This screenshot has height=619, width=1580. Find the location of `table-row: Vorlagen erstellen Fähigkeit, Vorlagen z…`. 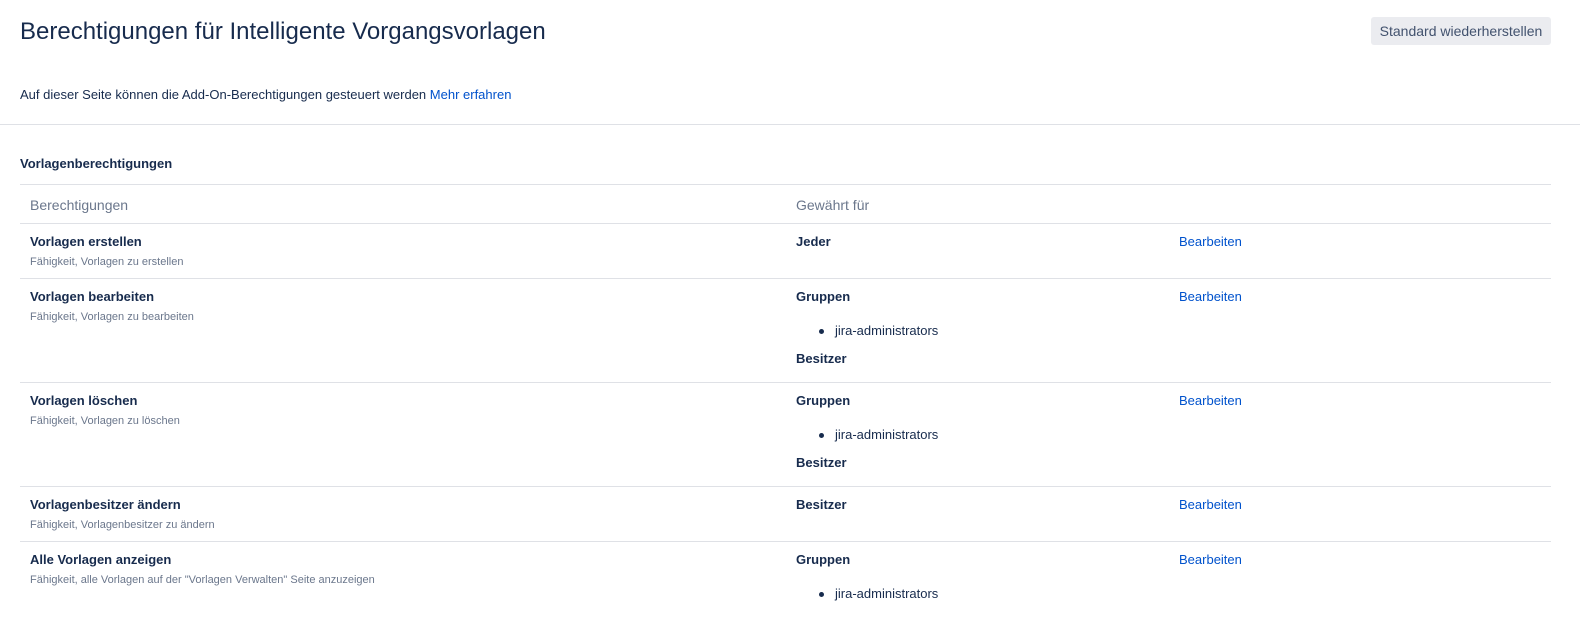

table-row: Vorlagen erstellen Fähigkeit, Vorlagen z… is located at coordinates (785, 251).